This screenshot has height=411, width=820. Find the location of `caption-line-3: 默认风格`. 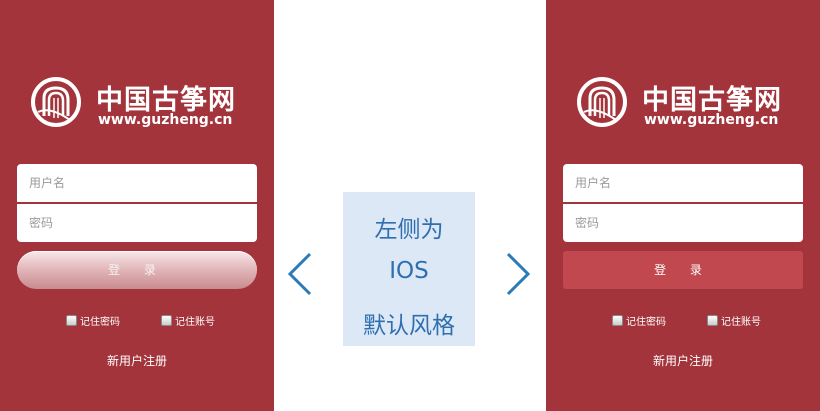

caption-line-3: 默认风格 is located at coordinates (409, 326).